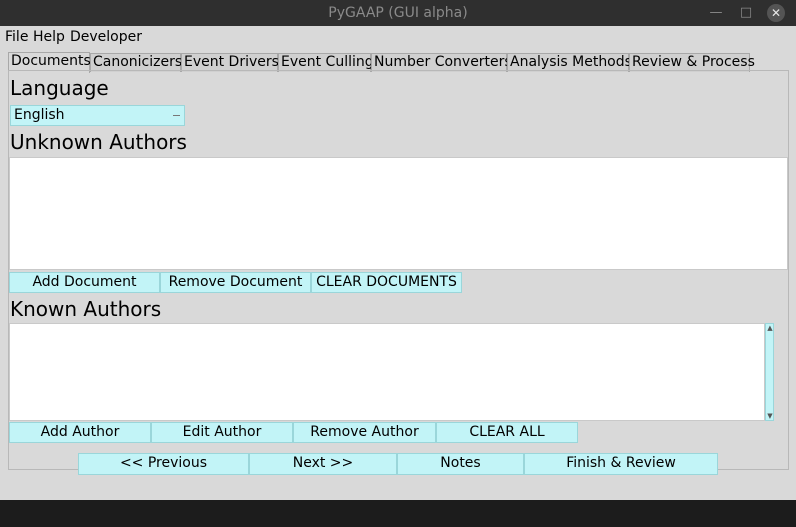  I want to click on menu-help: Help, so click(49, 37).